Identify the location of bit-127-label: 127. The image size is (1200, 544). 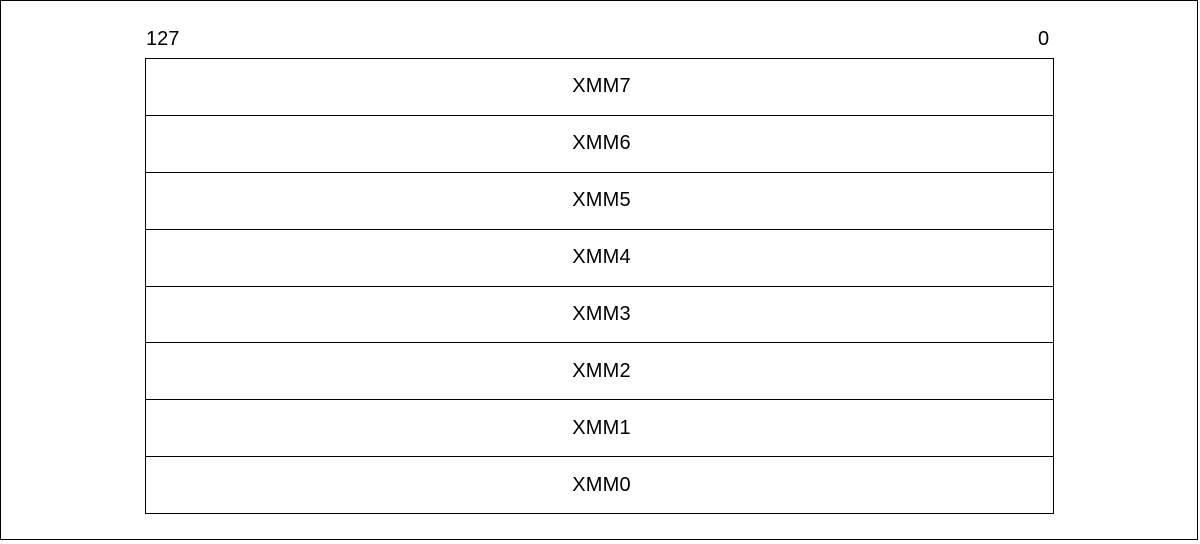
(163, 39).